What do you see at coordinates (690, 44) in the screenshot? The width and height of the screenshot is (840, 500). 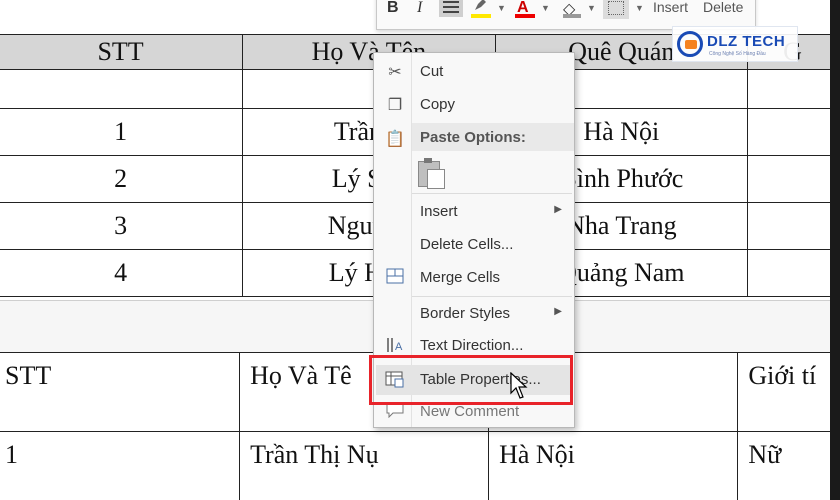 I see `logo-mark-icon` at bounding box center [690, 44].